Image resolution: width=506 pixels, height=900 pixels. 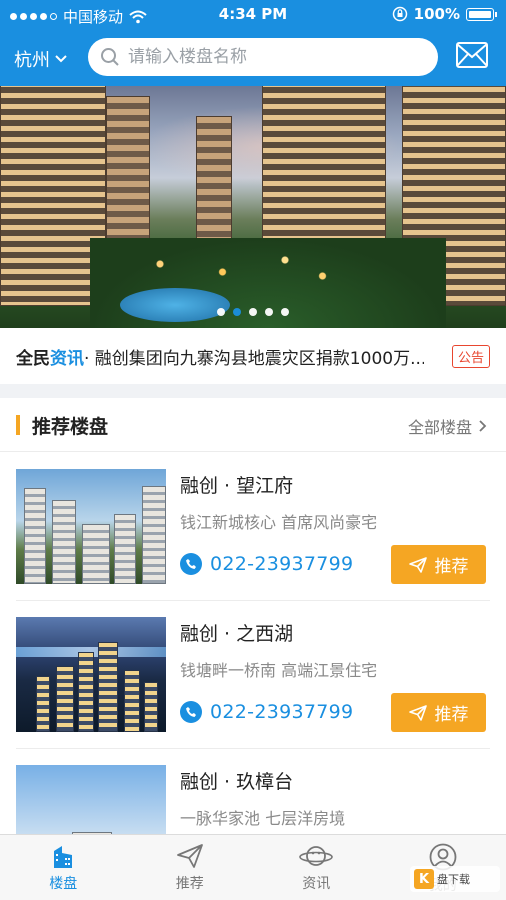 What do you see at coordinates (61, 59) in the screenshot?
I see `chevron-down-icon` at bounding box center [61, 59].